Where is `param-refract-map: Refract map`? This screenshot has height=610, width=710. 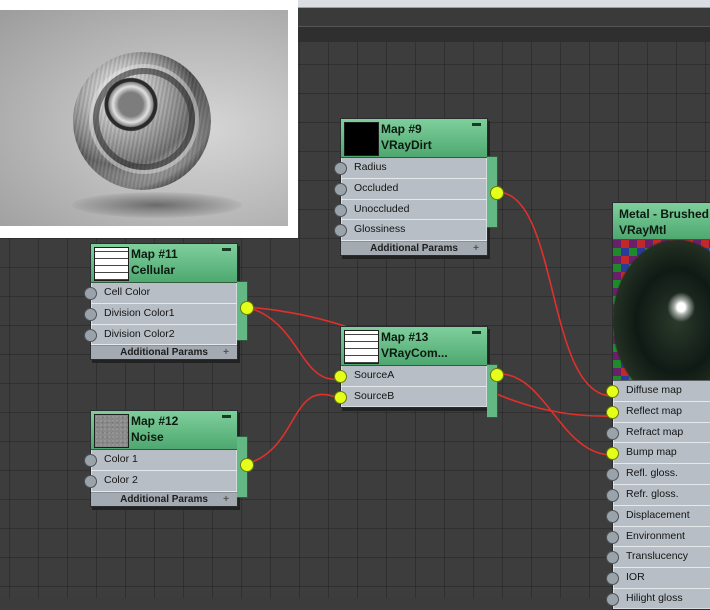 param-refract-map: Refract map is located at coordinates (658, 433).